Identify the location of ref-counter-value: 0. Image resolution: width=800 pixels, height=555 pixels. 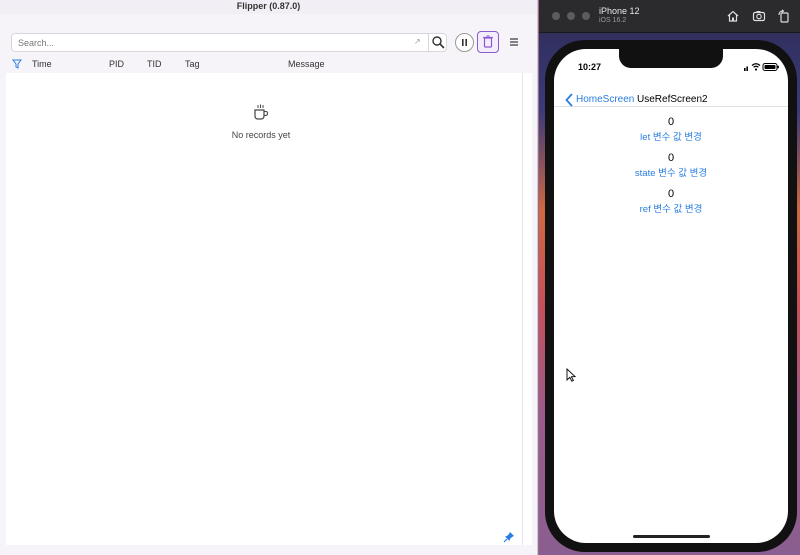
(671, 194).